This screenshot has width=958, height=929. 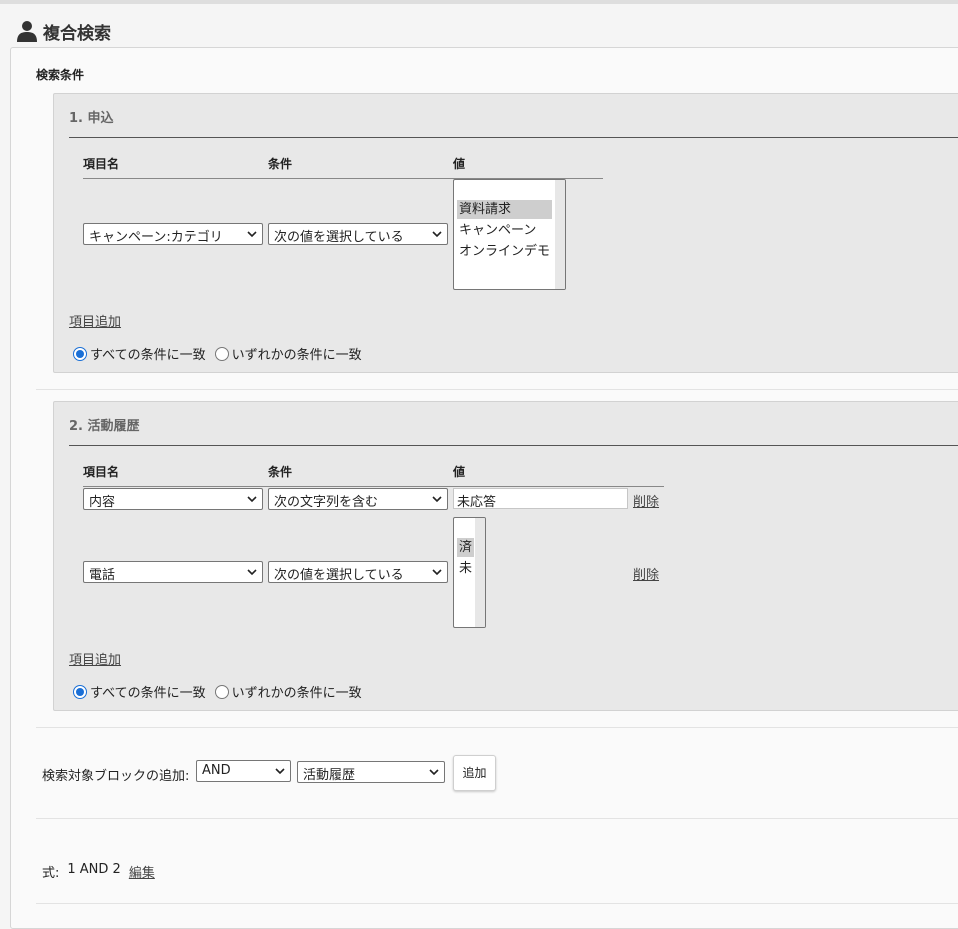 I want to click on top-border, so click(x=479, y=2).